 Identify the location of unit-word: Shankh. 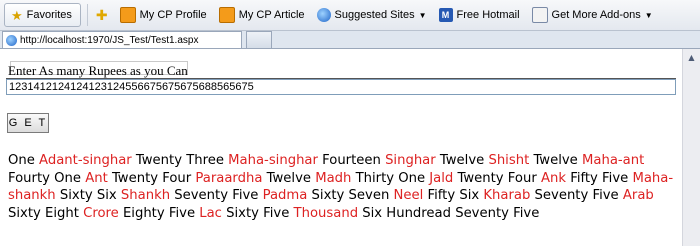
(145, 195).